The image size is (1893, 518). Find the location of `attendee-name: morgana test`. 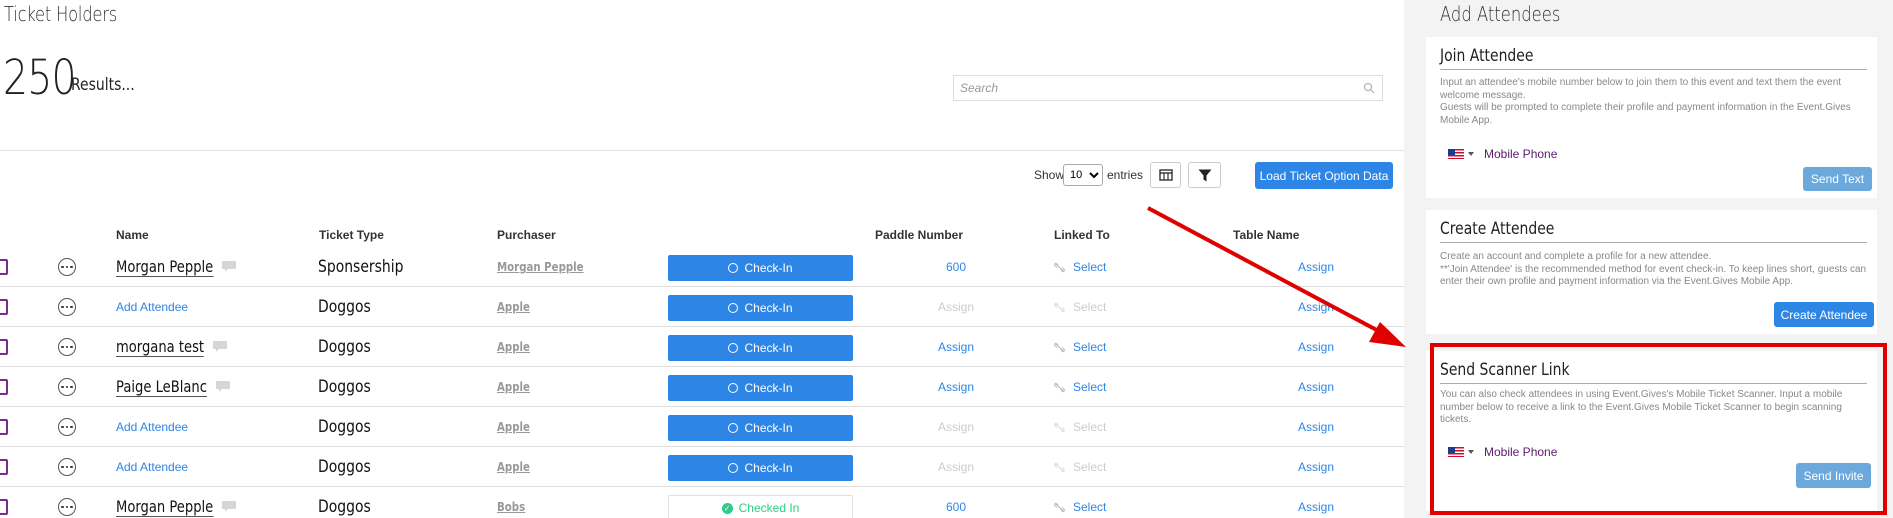

attendee-name: morgana test is located at coordinates (160, 347).